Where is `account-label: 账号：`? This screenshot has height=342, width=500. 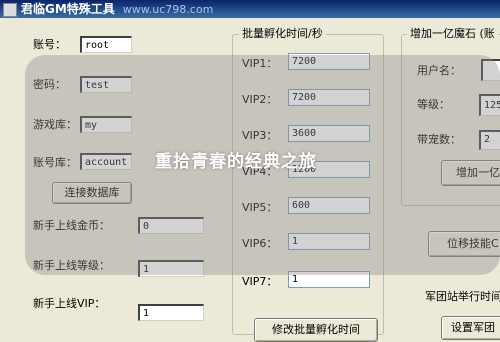
account-label: 账号： is located at coordinates (49, 44).